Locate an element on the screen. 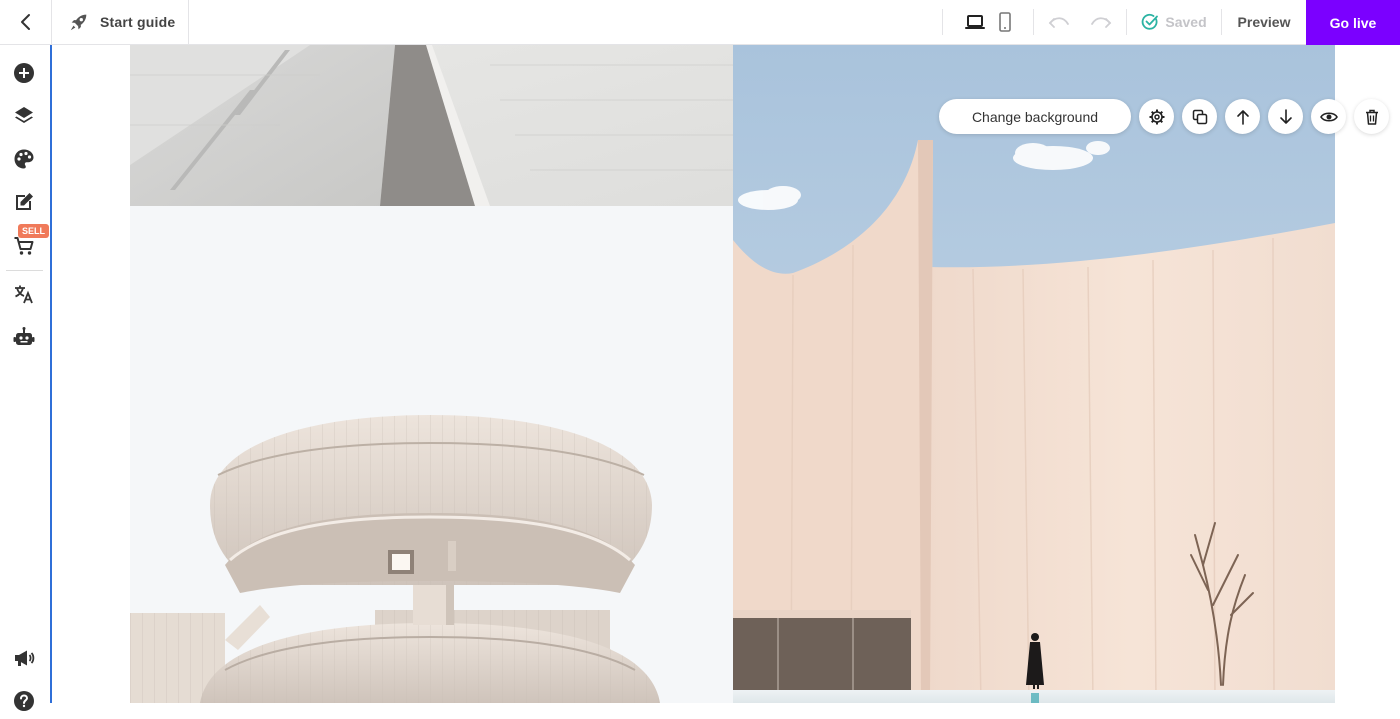 This screenshot has width=1400, height=719. desktop-view-button is located at coordinates (975, 22).